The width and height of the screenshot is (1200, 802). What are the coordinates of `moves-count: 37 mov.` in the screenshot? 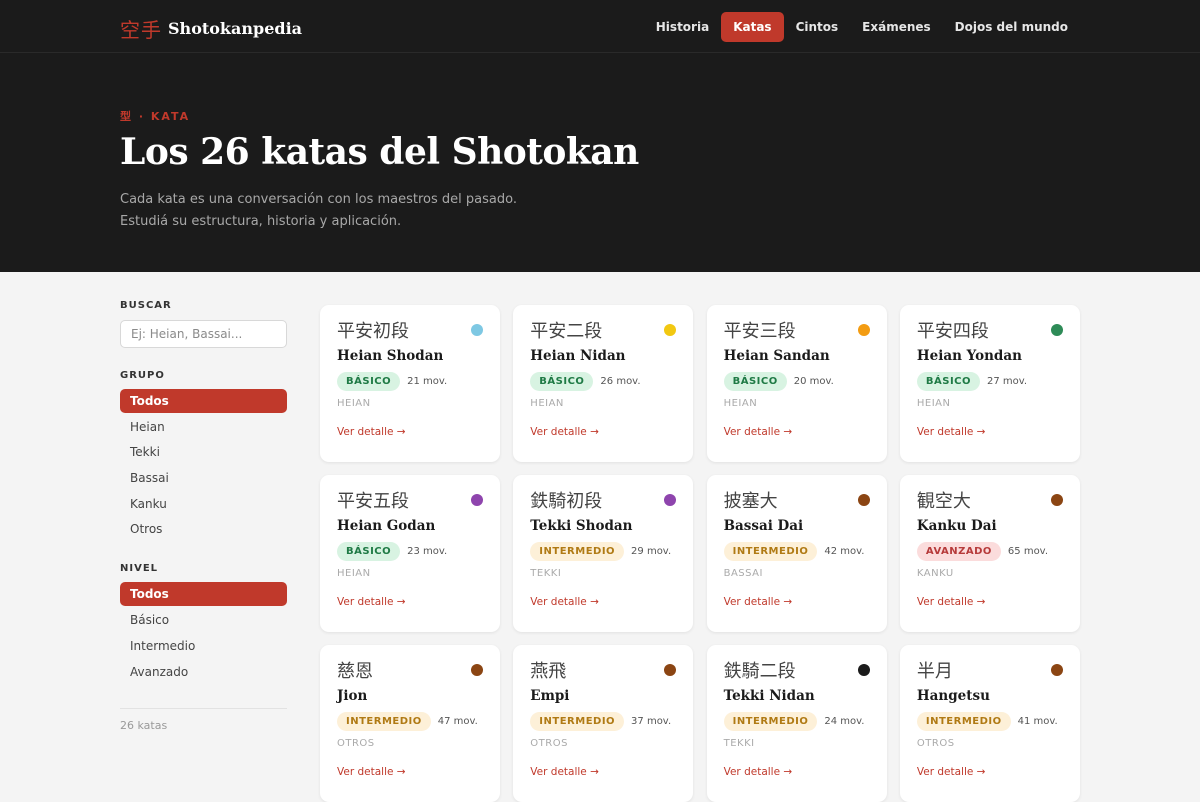 It's located at (651, 721).